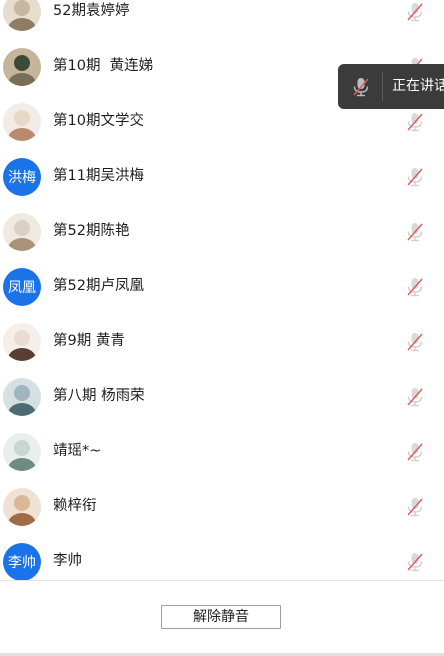 The image size is (444, 656). Describe the element at coordinates (22, 176) in the screenshot. I see `avatar: 洪梅` at that location.